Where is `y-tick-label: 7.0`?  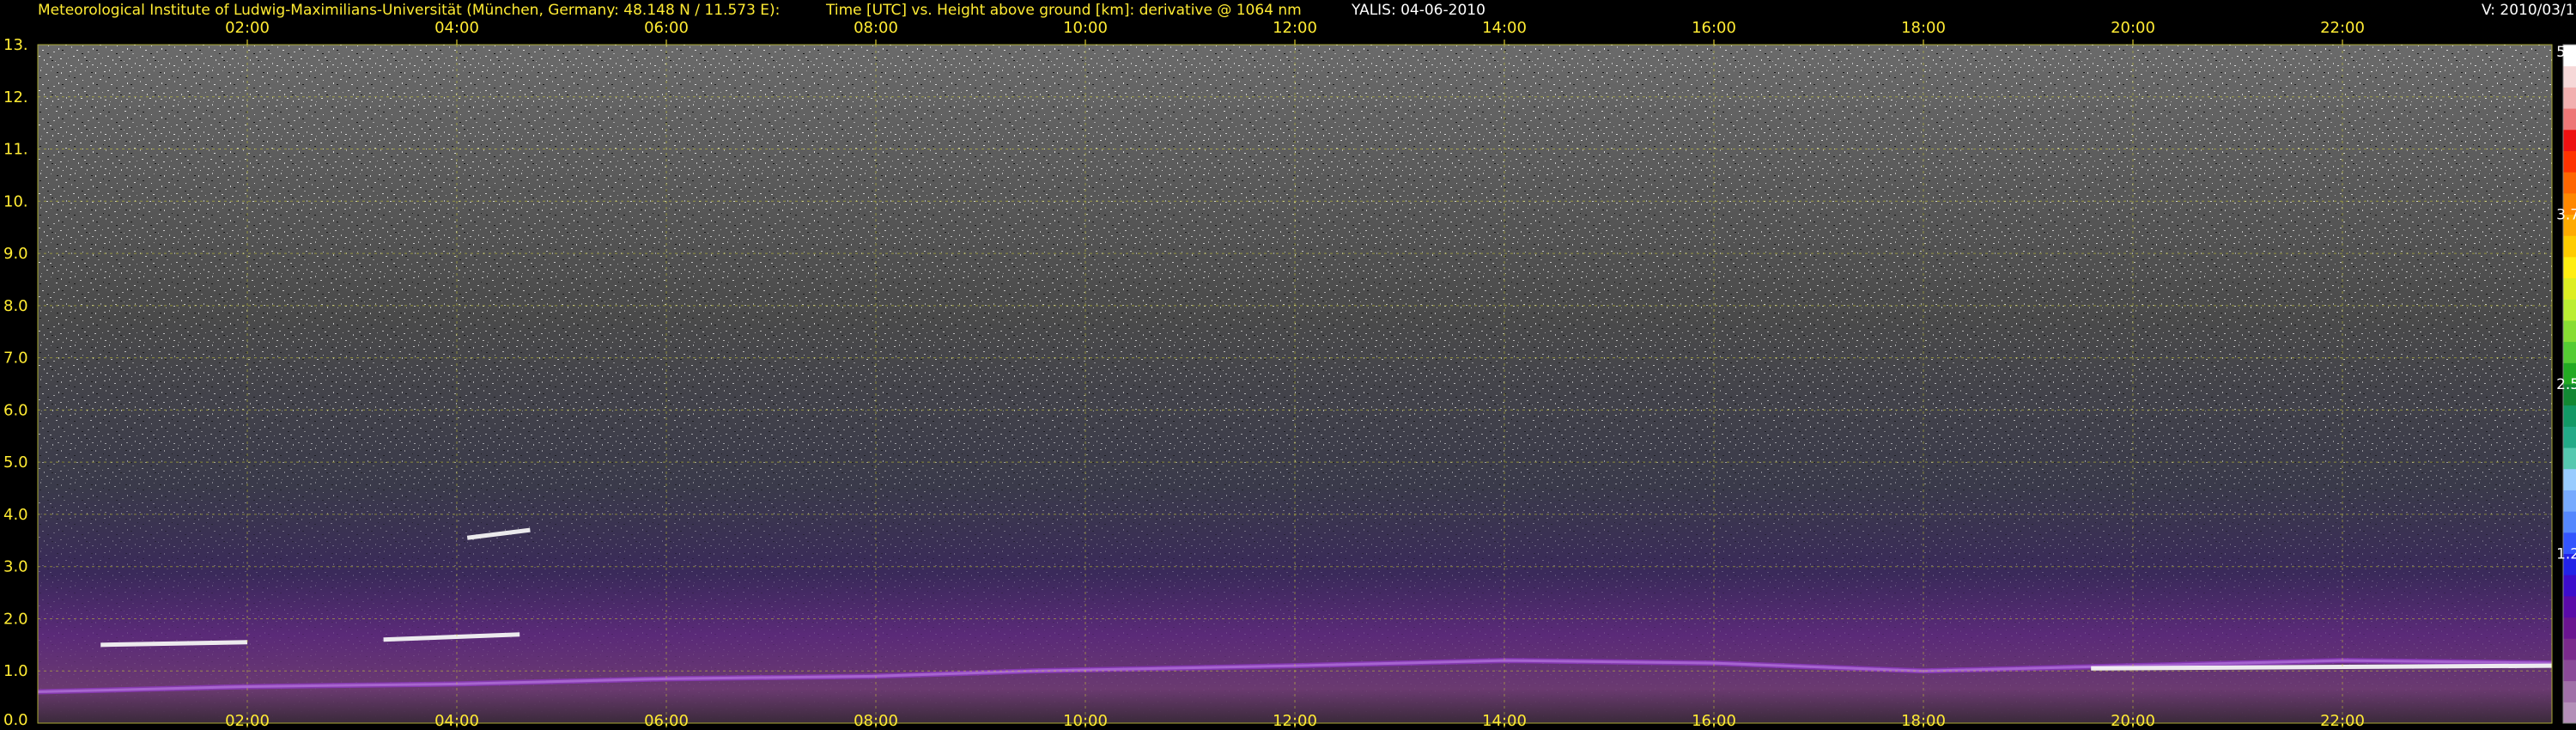 y-tick-label: 7.0 is located at coordinates (15, 359).